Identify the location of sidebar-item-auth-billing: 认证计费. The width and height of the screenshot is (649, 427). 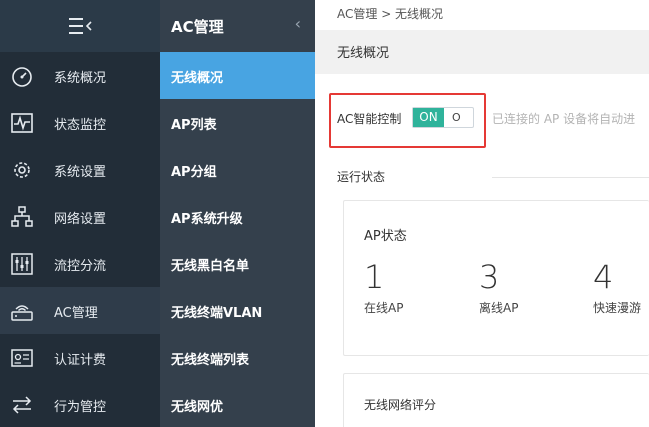
(80, 357).